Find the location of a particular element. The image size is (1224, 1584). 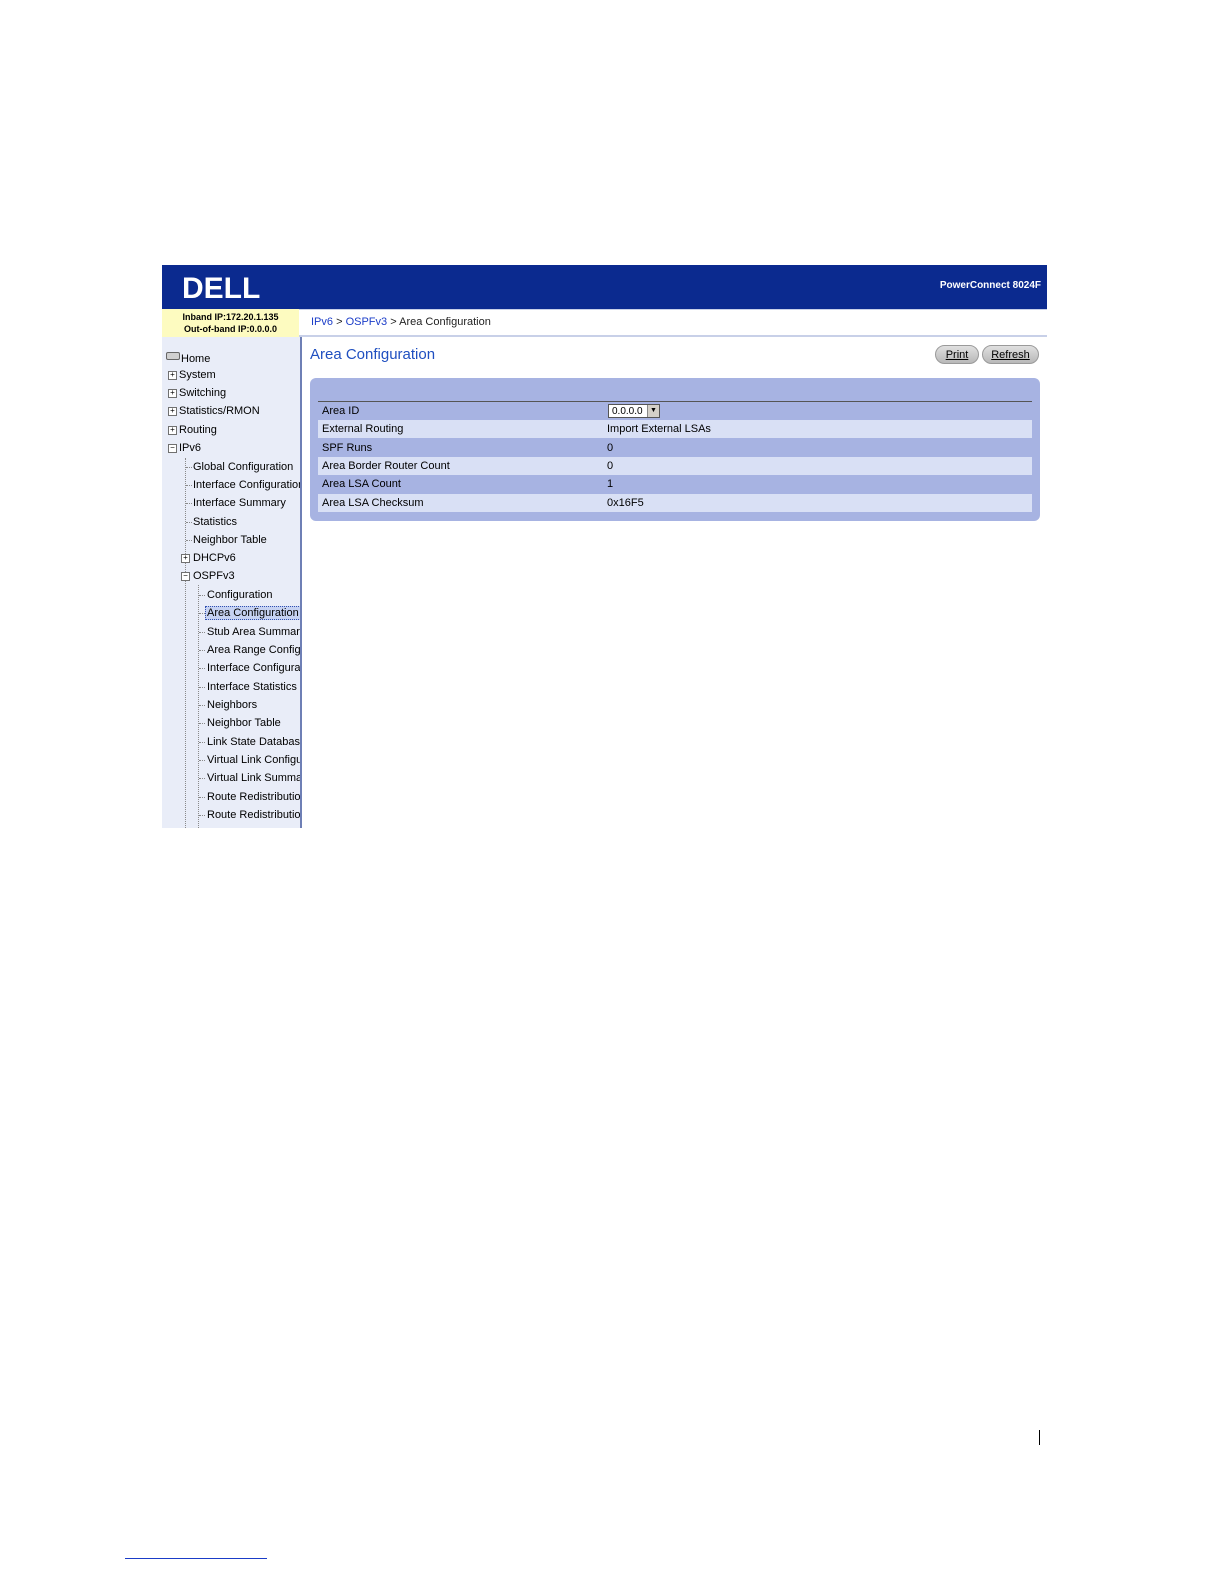

row-label: Area LSA Count is located at coordinates (361, 484).